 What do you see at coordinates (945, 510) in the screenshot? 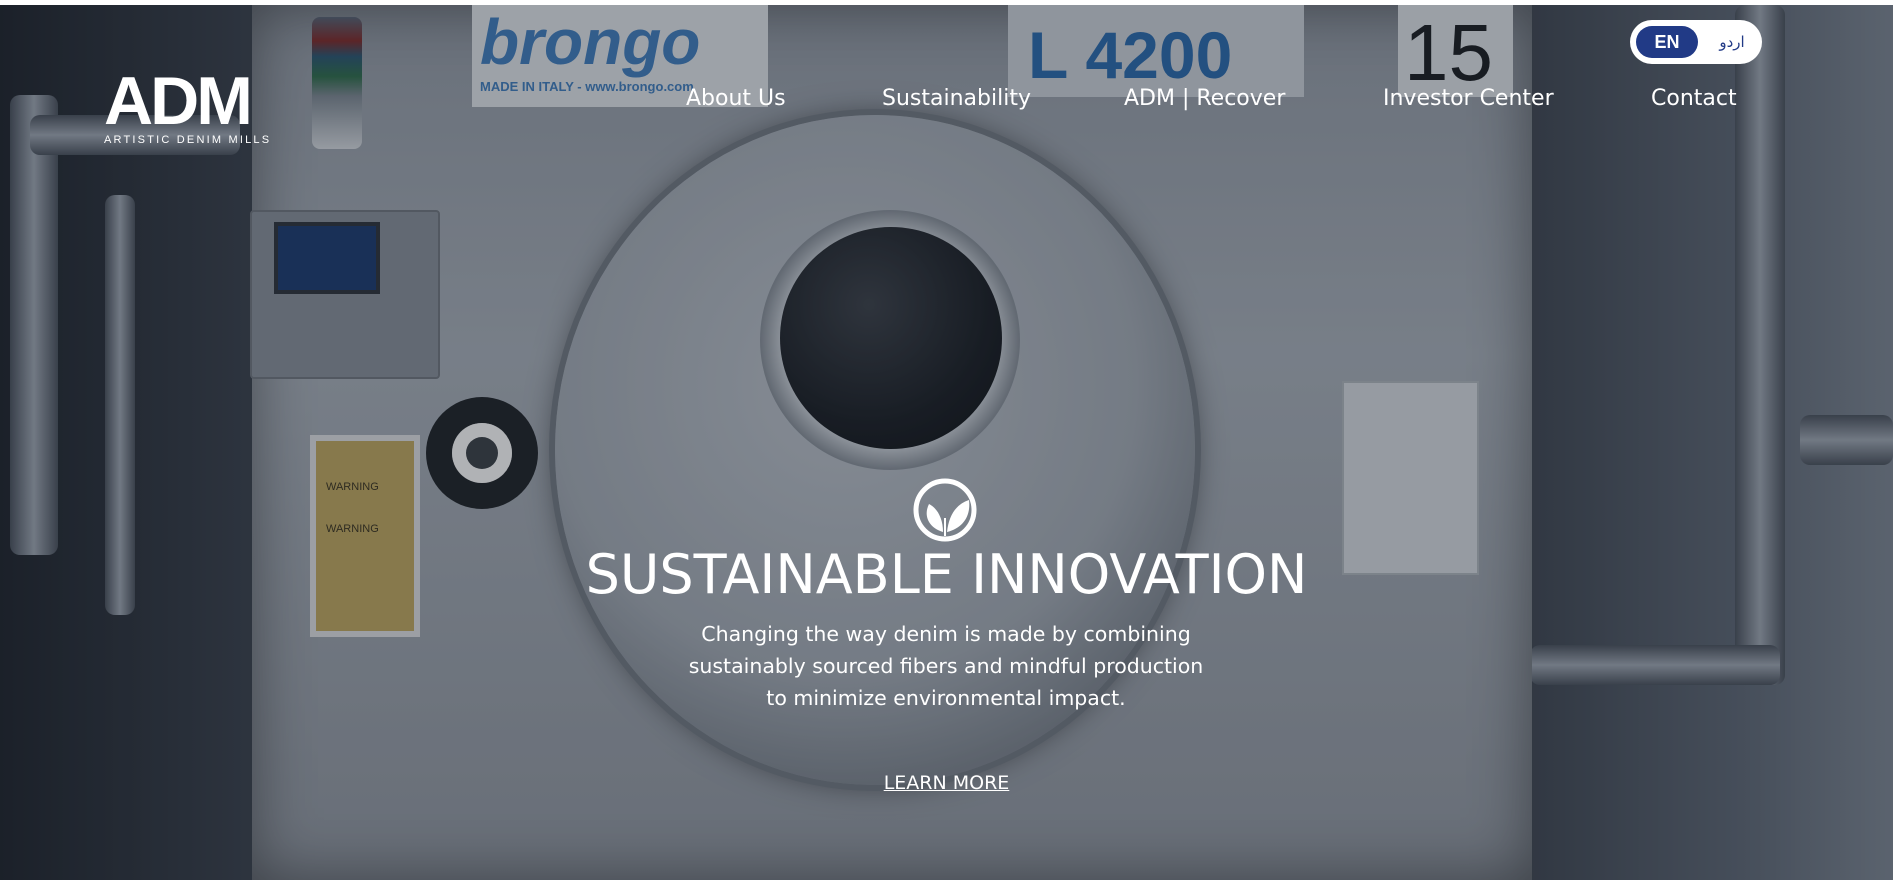
I see `leaf-circle-icon` at bounding box center [945, 510].